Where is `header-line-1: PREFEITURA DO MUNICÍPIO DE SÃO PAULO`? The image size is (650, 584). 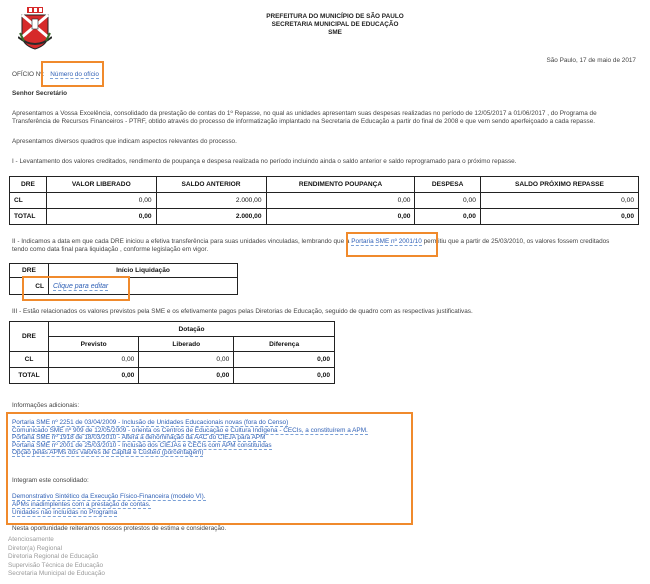
header-line-1: PREFEITURA DO MUNICÍPIO DE SÃO PAULO is located at coordinates (335, 16).